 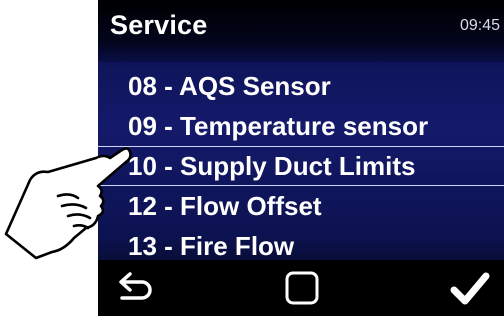 I want to click on footer-bar, so click(x=301, y=288).